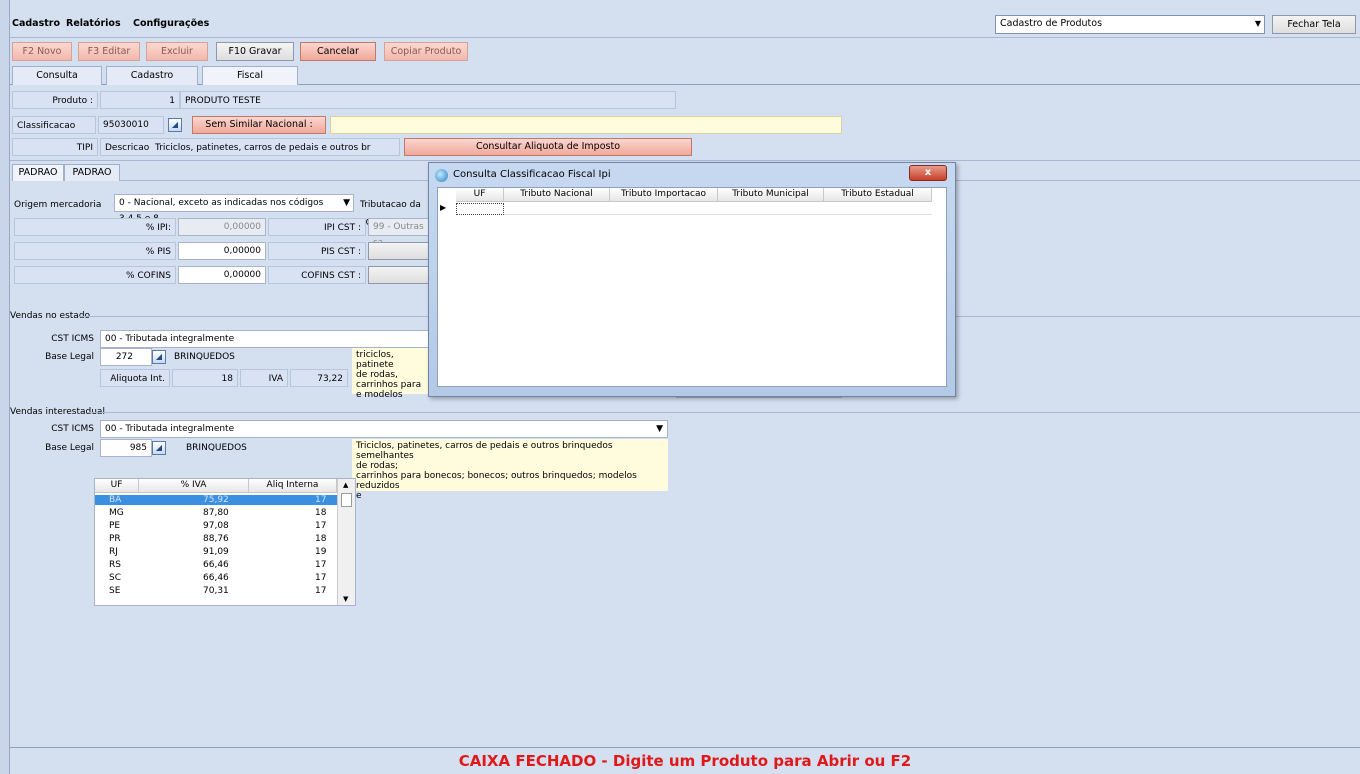 Image resolution: width=1360 pixels, height=774 pixels. I want to click on delete-button: Excluir, so click(177, 51).